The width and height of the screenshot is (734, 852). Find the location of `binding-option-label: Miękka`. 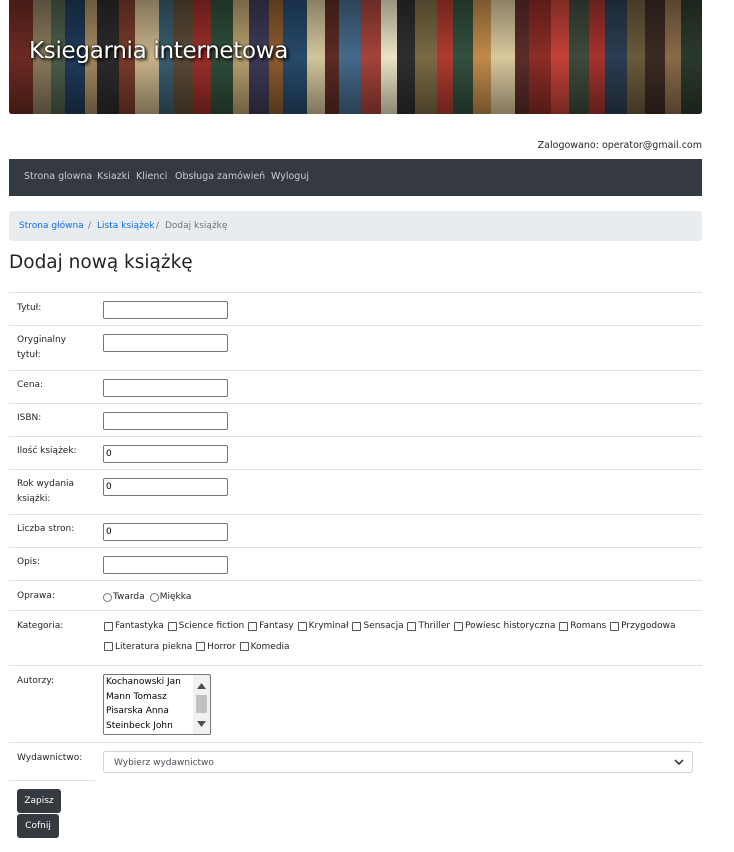

binding-option-label: Miękka is located at coordinates (175, 597).